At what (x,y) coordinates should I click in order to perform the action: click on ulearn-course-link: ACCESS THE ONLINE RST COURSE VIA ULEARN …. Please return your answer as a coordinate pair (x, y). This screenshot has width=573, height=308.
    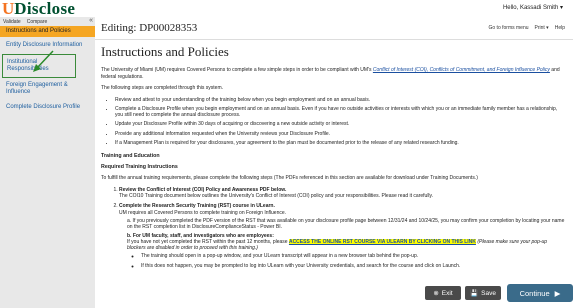
    Looking at the image, I should click on (382, 241).